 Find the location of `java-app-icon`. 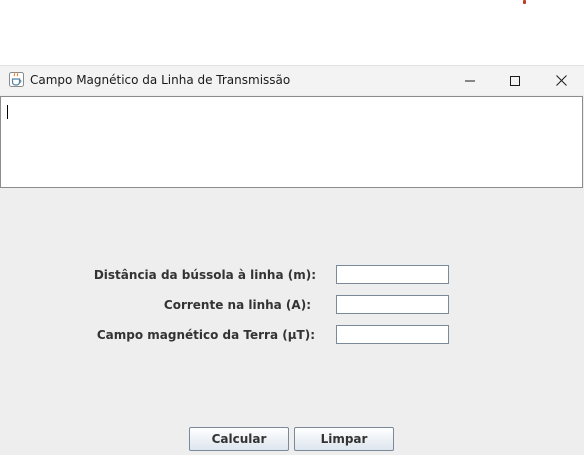

java-app-icon is located at coordinates (16, 79).